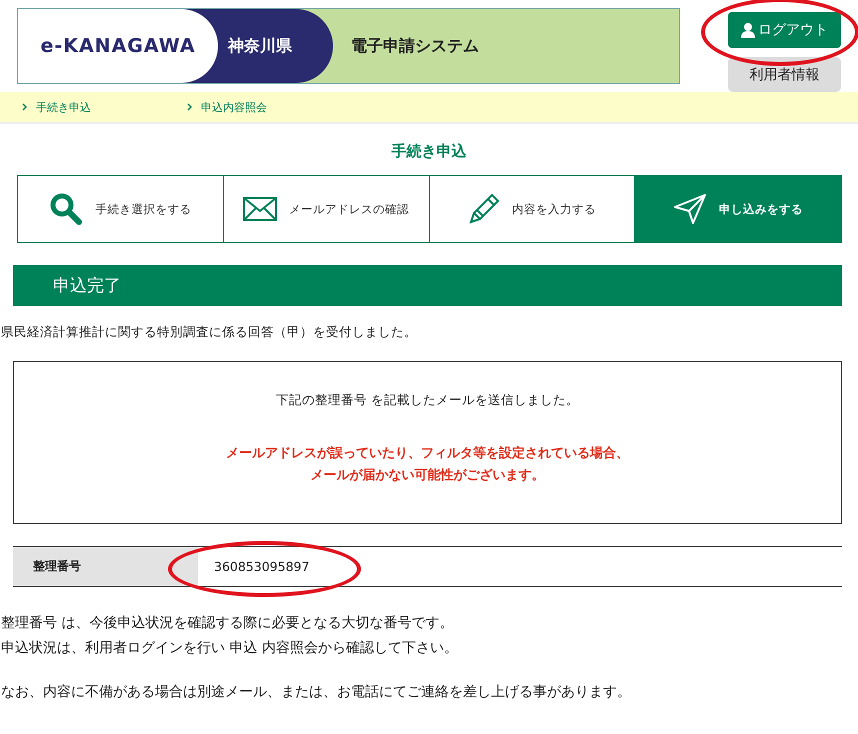 Image resolution: width=858 pixels, height=734 pixels. Describe the element at coordinates (414, 45) in the screenshot. I see `system-title: 電子申請システム` at that location.